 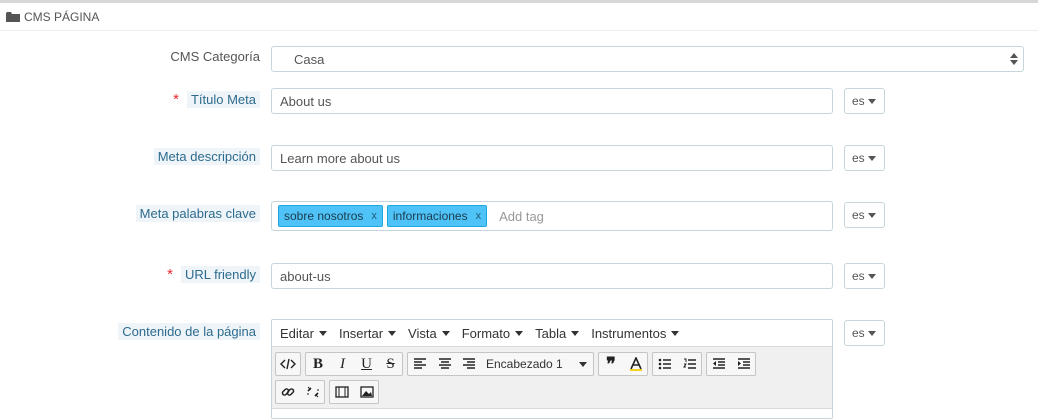 I want to click on content-label-wrap: Contenido de la página, so click(x=189, y=331).